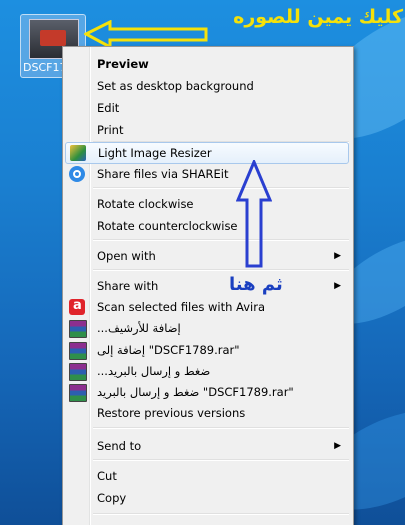  Describe the element at coordinates (78, 153) in the screenshot. I see `light-image-resizer-icon` at that location.